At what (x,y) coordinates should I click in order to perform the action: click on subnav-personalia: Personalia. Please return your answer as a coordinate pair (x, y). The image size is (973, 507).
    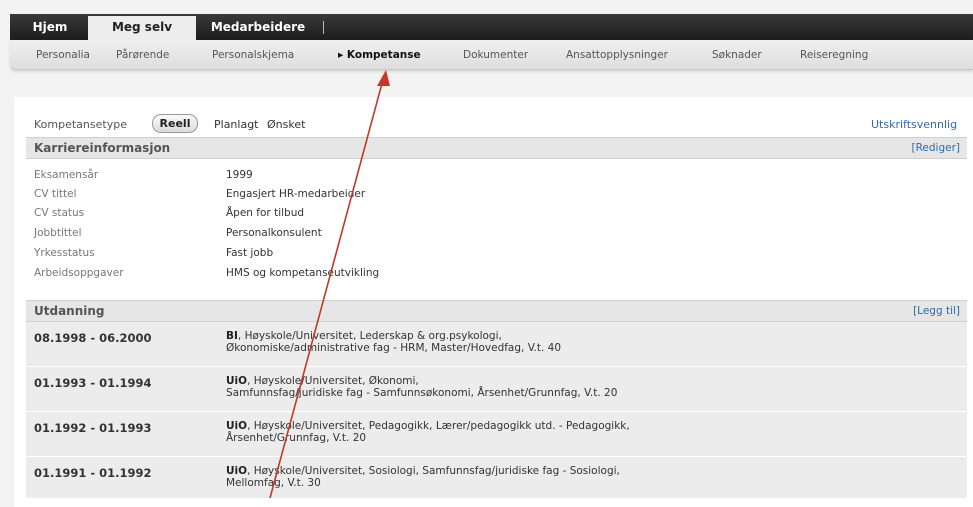
    Looking at the image, I should click on (63, 55).